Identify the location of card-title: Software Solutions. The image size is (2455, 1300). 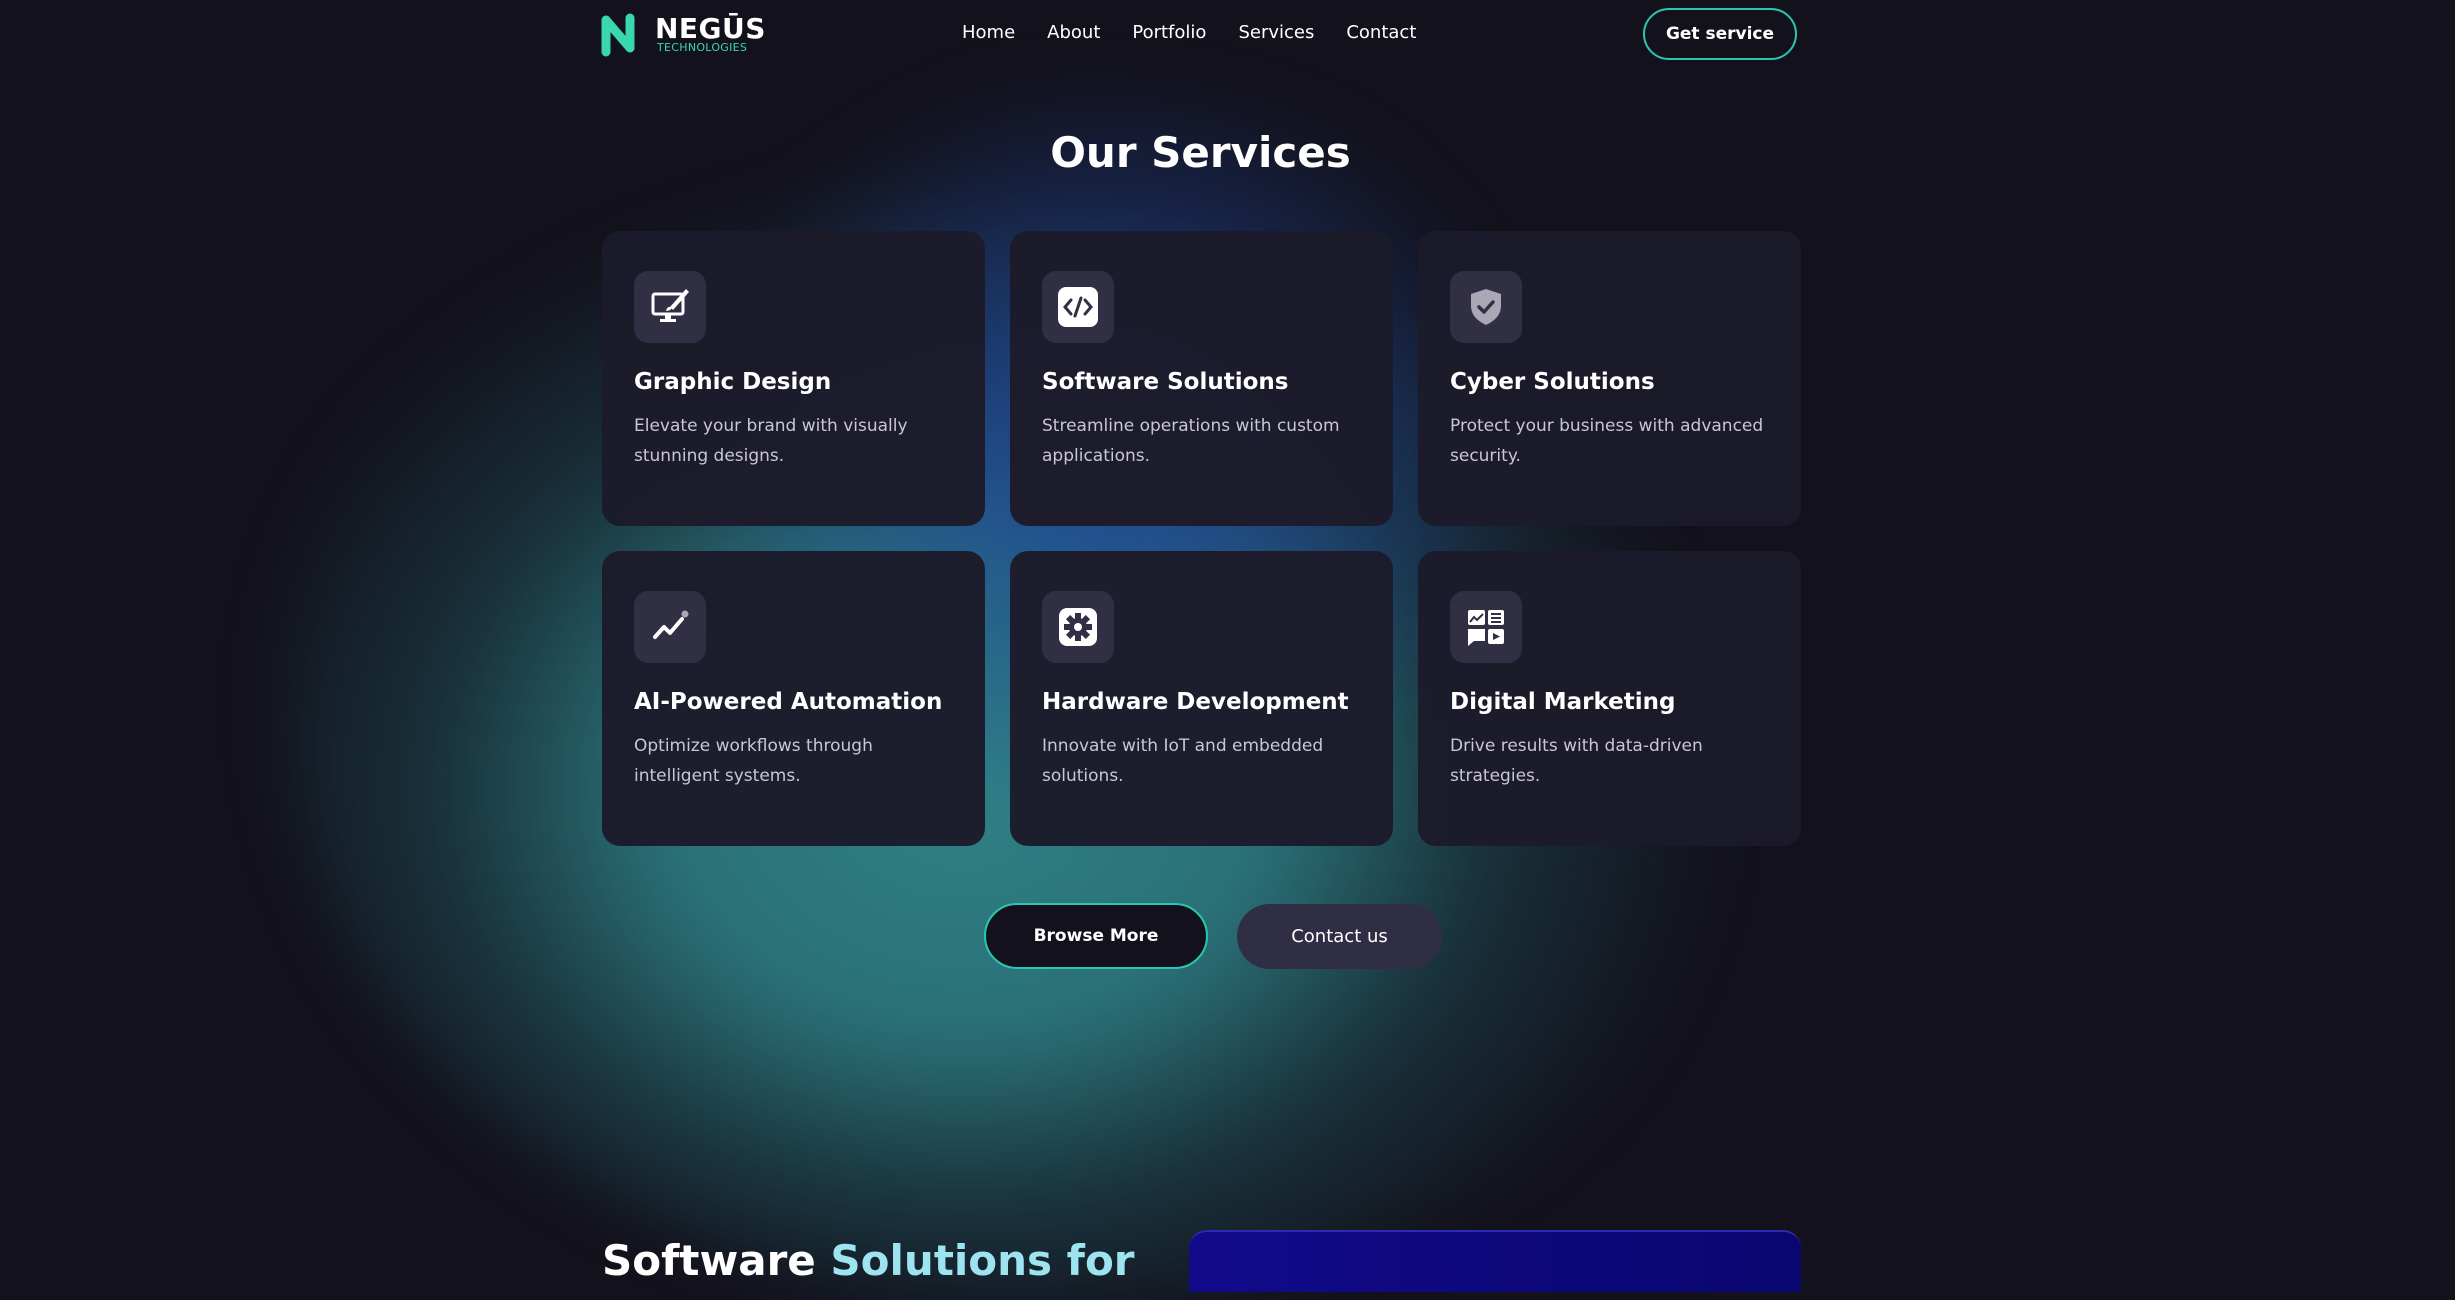
(1165, 382).